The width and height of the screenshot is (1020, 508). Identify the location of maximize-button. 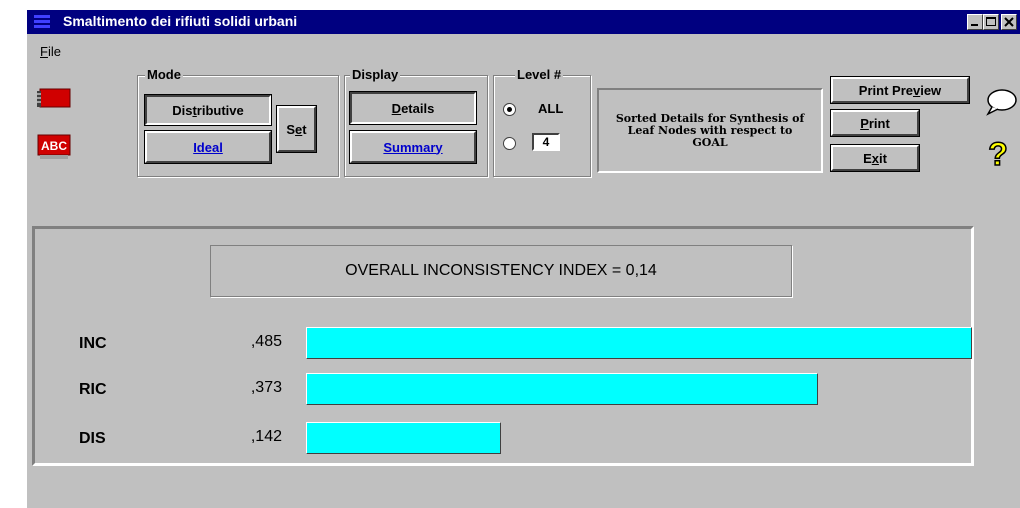
(991, 22).